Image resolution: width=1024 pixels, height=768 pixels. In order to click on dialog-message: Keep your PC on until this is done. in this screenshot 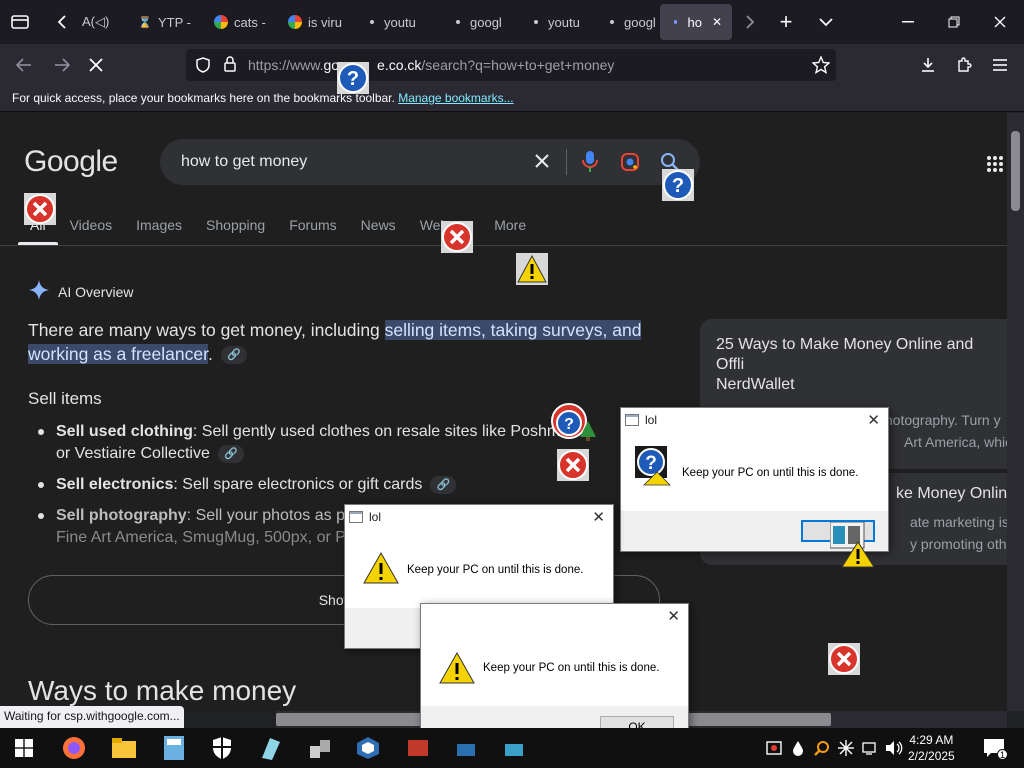, I will do `click(495, 570)`.